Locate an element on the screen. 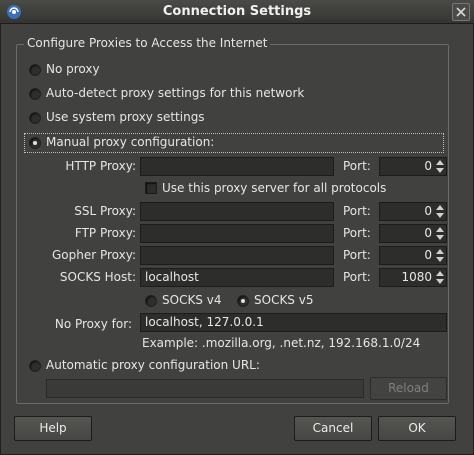  socks-port-spinner: 1080 is located at coordinates (413, 277).